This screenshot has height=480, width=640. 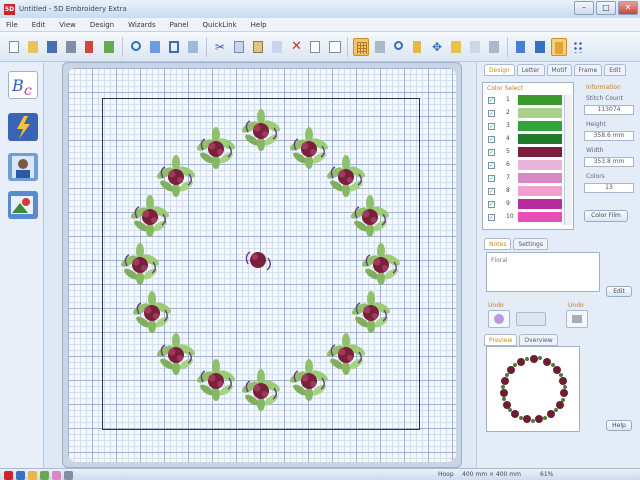 I want to click on menu-help: Help, so click(x=259, y=25).